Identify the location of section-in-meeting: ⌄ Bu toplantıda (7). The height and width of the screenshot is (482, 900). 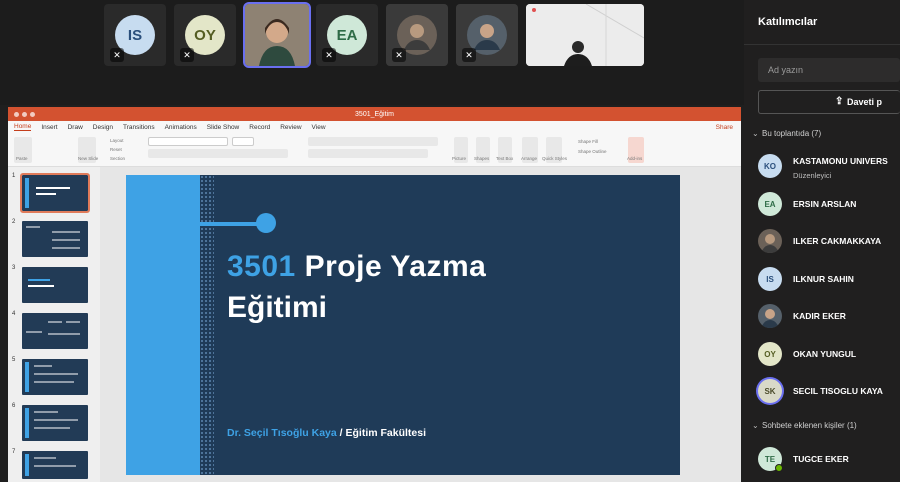
(786, 133).